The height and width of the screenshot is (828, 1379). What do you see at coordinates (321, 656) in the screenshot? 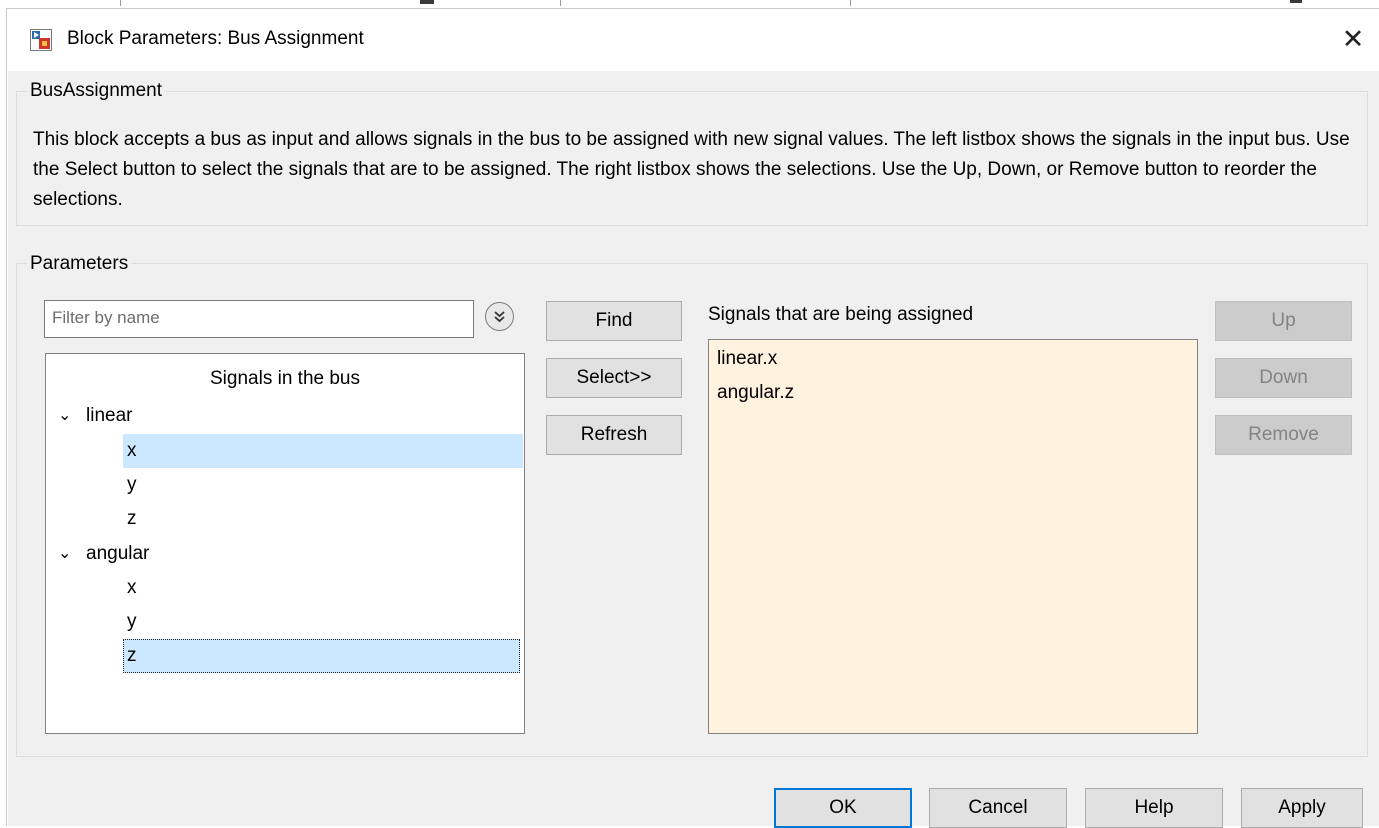
I see `tree-item-angular-z: z` at bounding box center [321, 656].